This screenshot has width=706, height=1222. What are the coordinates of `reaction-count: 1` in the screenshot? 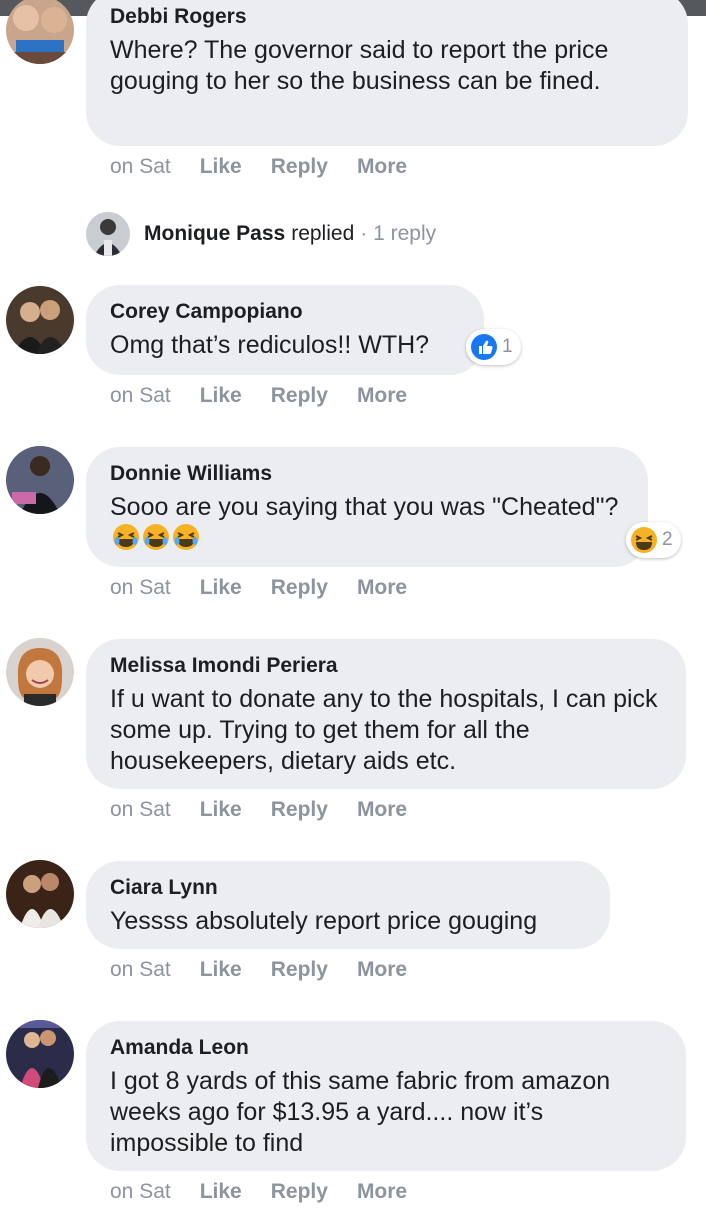 It's located at (493, 347).